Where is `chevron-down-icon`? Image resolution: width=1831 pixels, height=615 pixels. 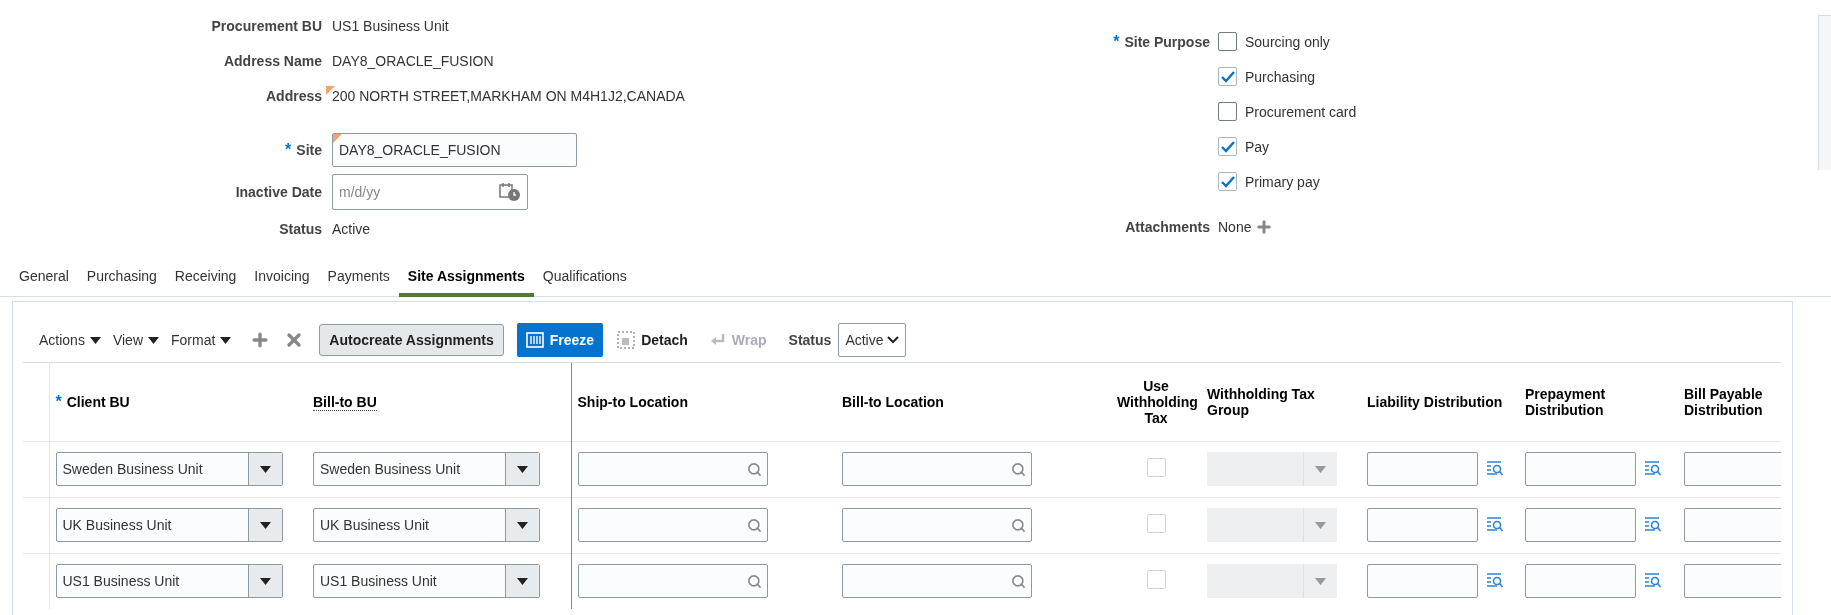
chevron-down-icon is located at coordinates (893, 340).